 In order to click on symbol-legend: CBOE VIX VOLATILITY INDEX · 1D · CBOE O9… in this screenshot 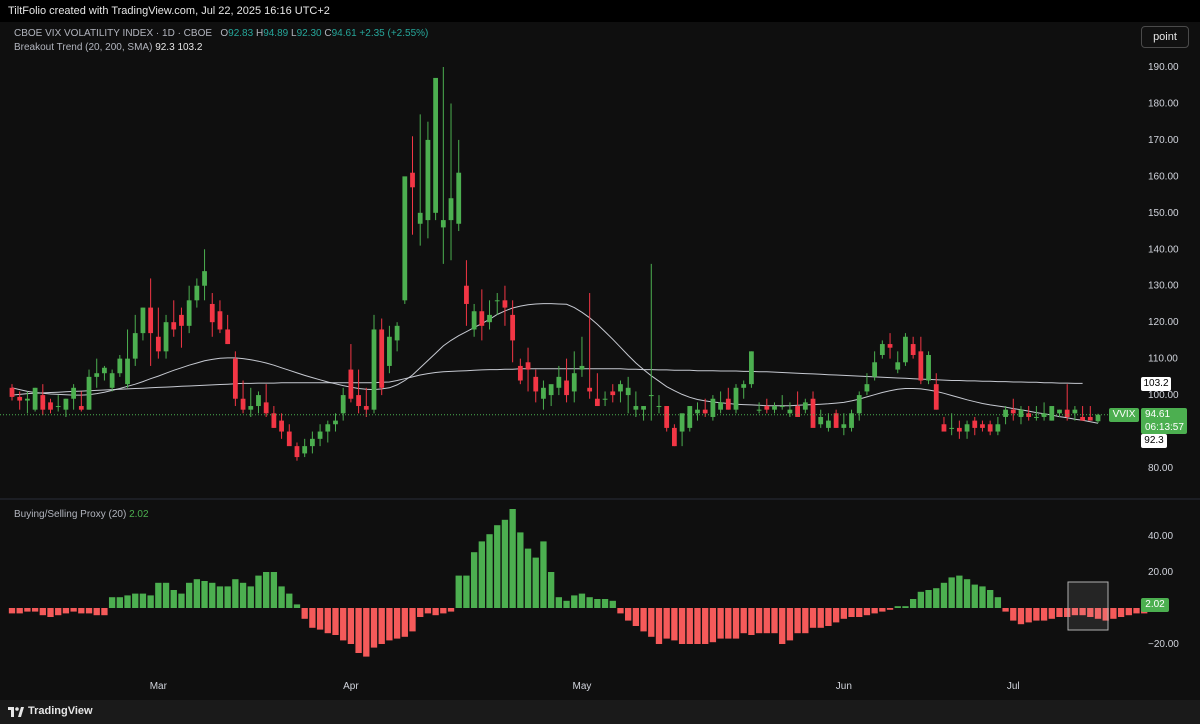, I will do `click(221, 33)`.